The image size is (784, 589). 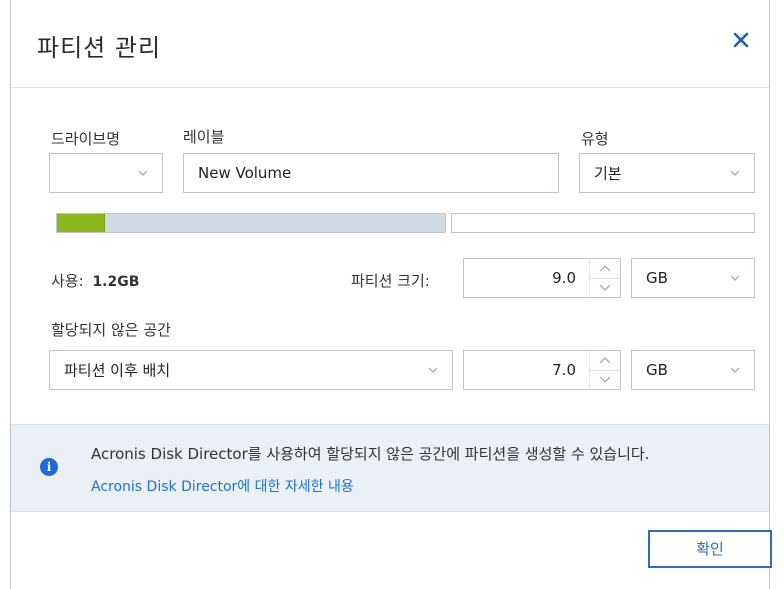 I want to click on unallocated-placement-select: 파티션 이후 배치, so click(x=251, y=370).